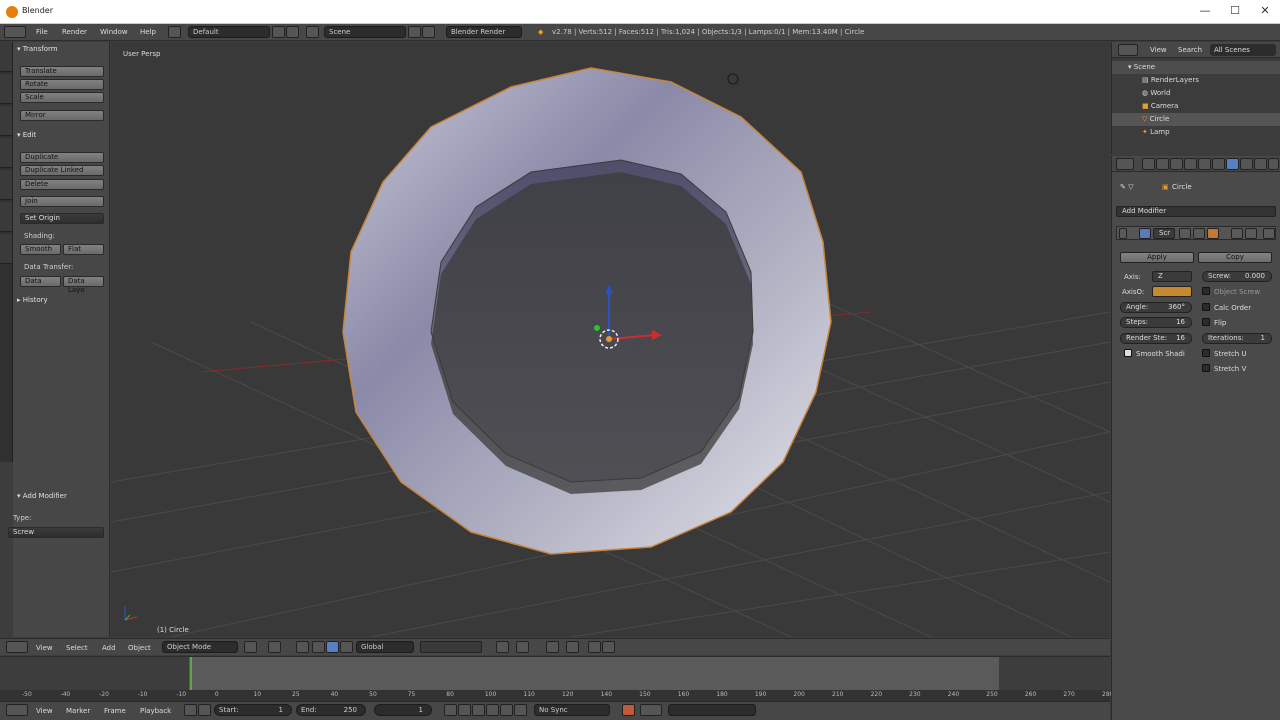 The width and height of the screenshot is (1280, 720). Describe the element at coordinates (1251, 233) in the screenshot. I see `move-down-icon` at that location.